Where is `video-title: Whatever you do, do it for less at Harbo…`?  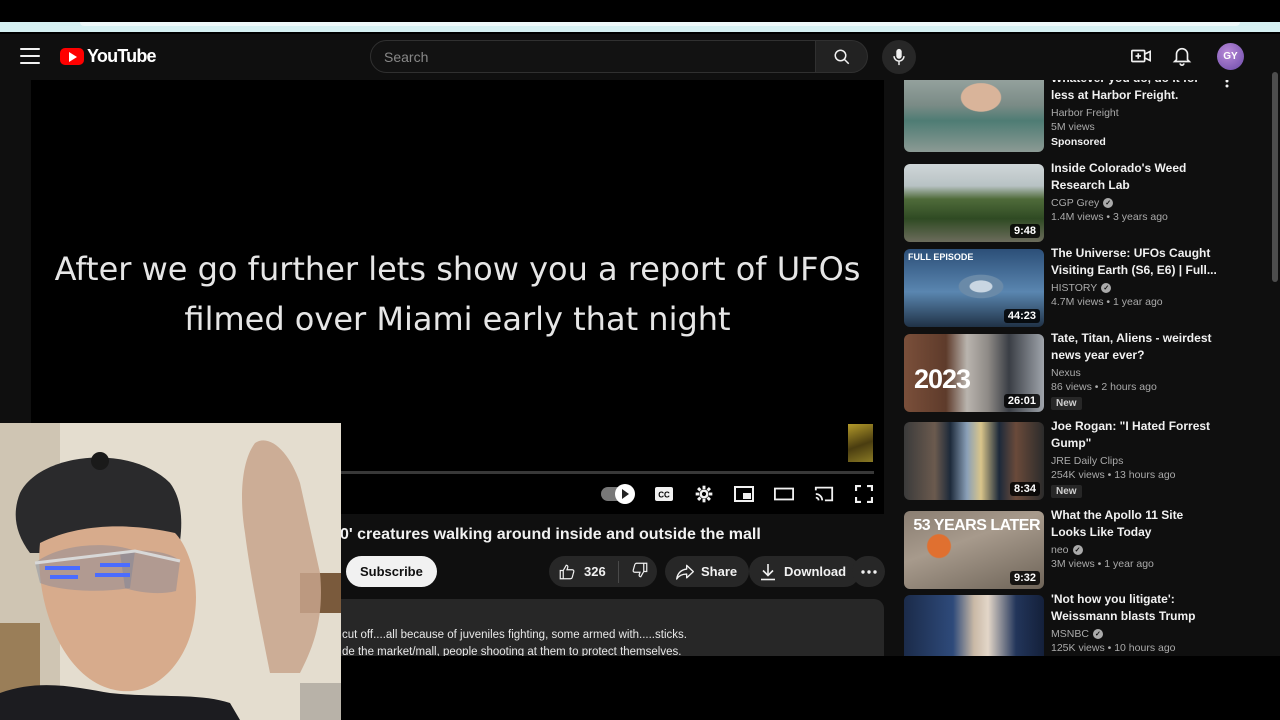 video-title: Whatever you do, do it for less at Harbo… is located at coordinates (1136, 92).